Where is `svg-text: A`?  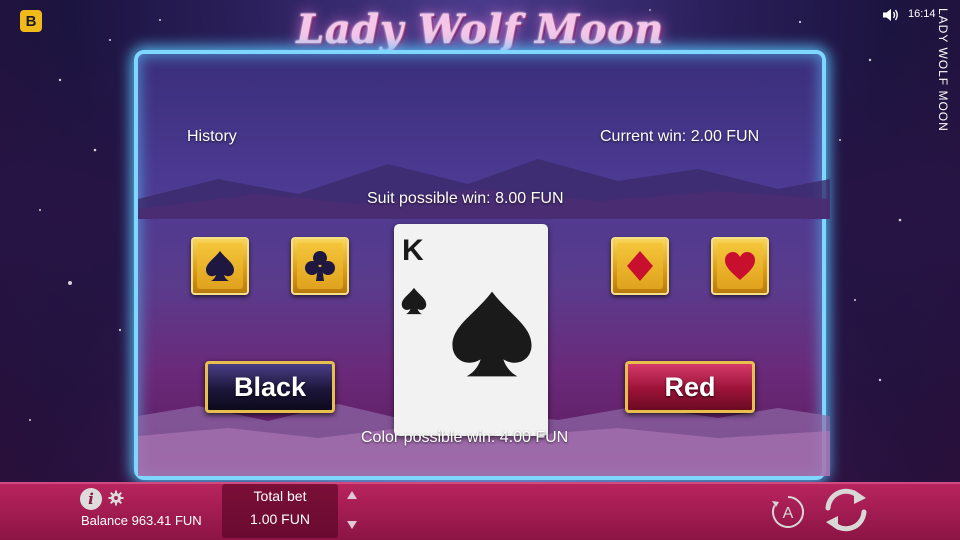 svg-text: A is located at coordinates (788, 513).